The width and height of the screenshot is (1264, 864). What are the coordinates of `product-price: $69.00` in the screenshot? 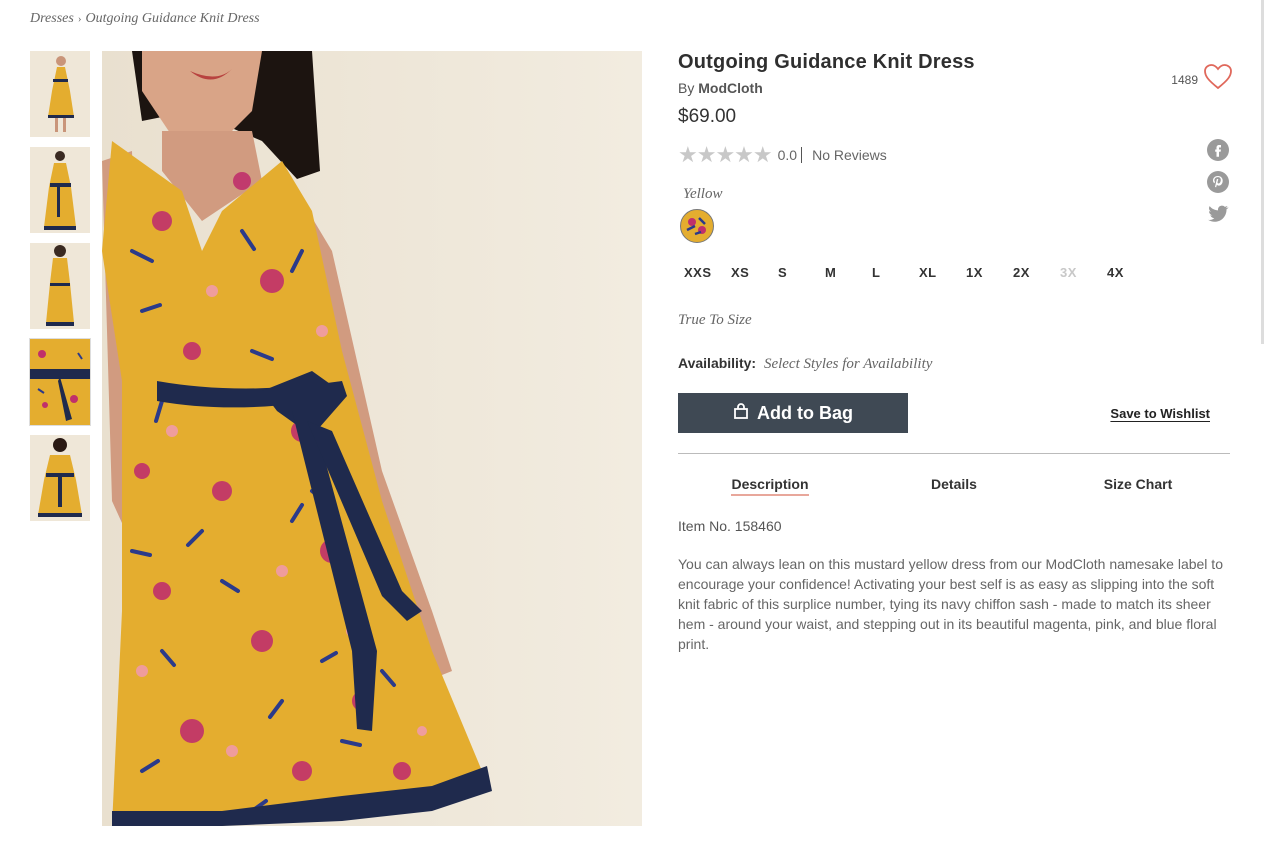 It's located at (707, 116).